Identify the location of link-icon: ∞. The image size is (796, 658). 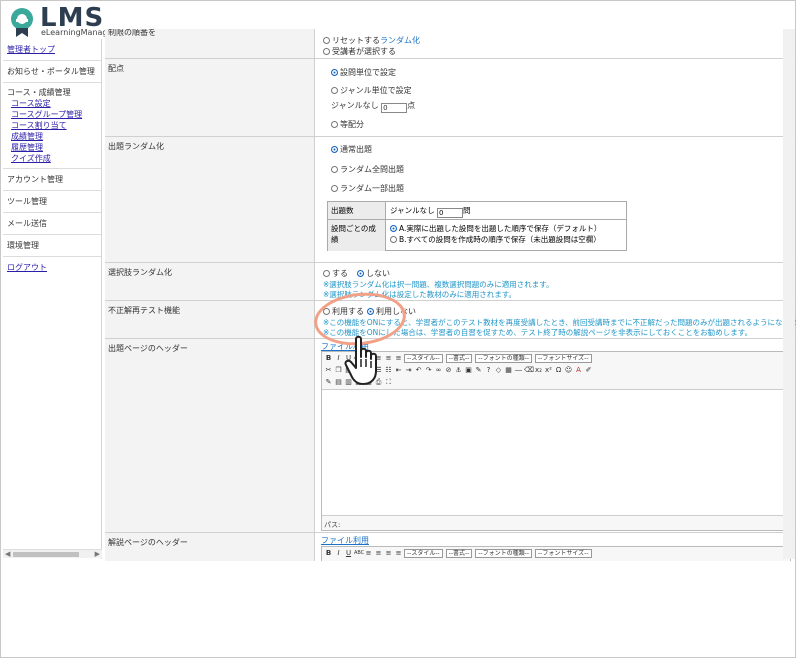
(438, 370).